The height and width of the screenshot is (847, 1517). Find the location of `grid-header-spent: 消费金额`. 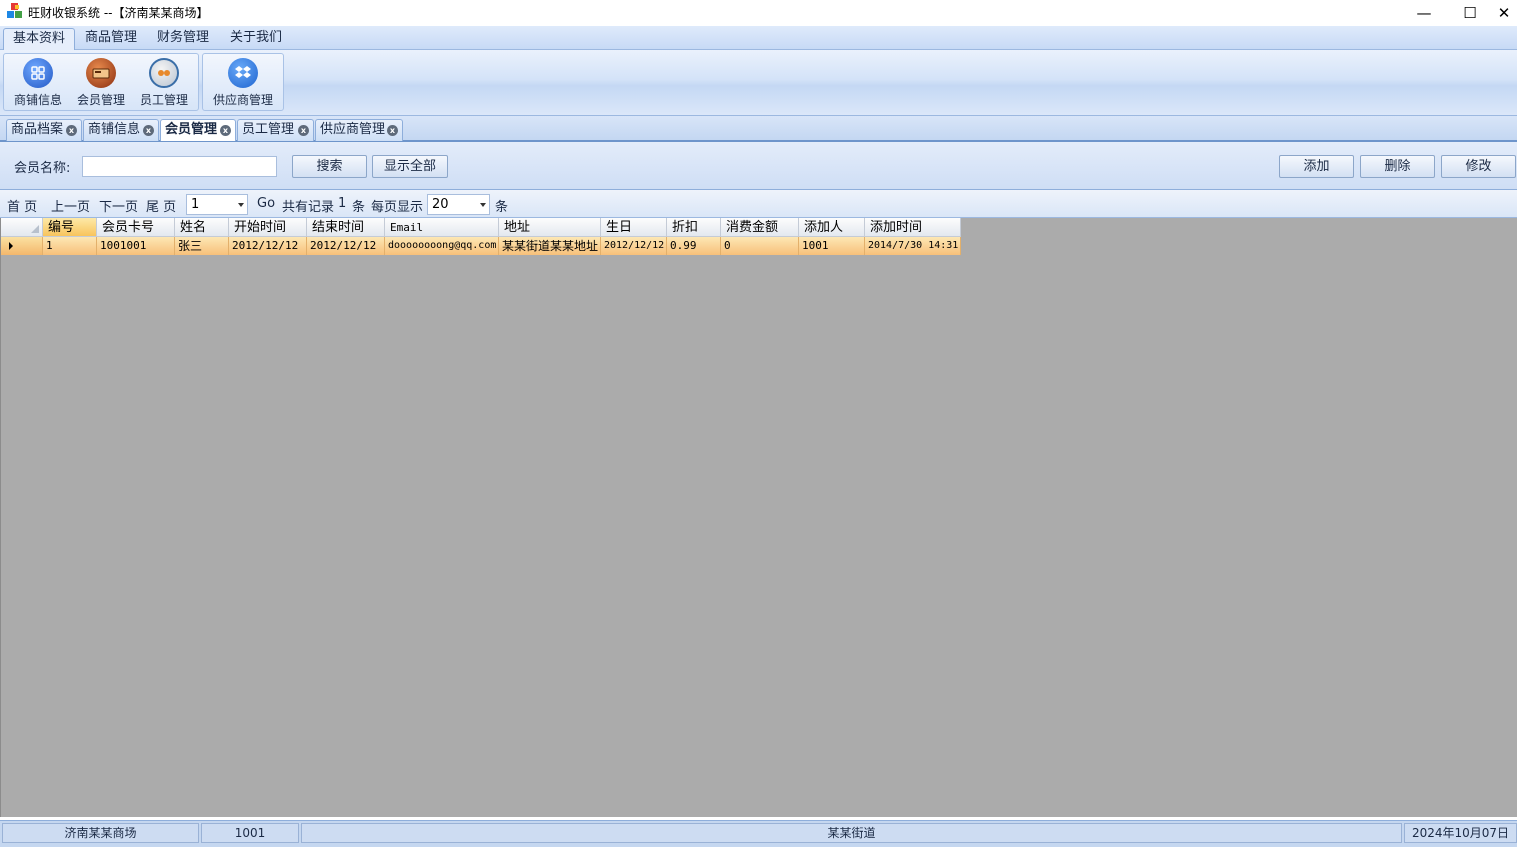

grid-header-spent: 消费金额 is located at coordinates (760, 227).